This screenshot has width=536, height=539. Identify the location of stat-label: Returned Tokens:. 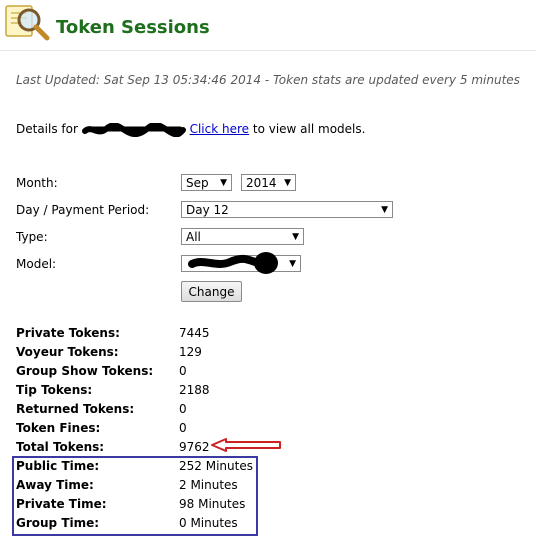
(75, 409).